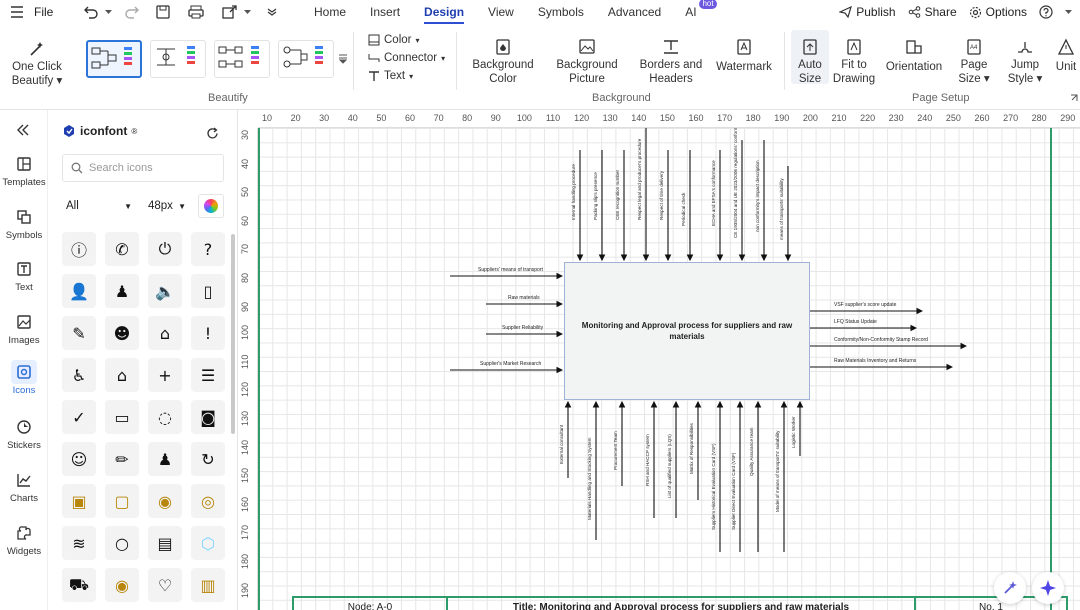 The width and height of the screenshot is (1080, 610). I want to click on help-icon, so click(1046, 12).